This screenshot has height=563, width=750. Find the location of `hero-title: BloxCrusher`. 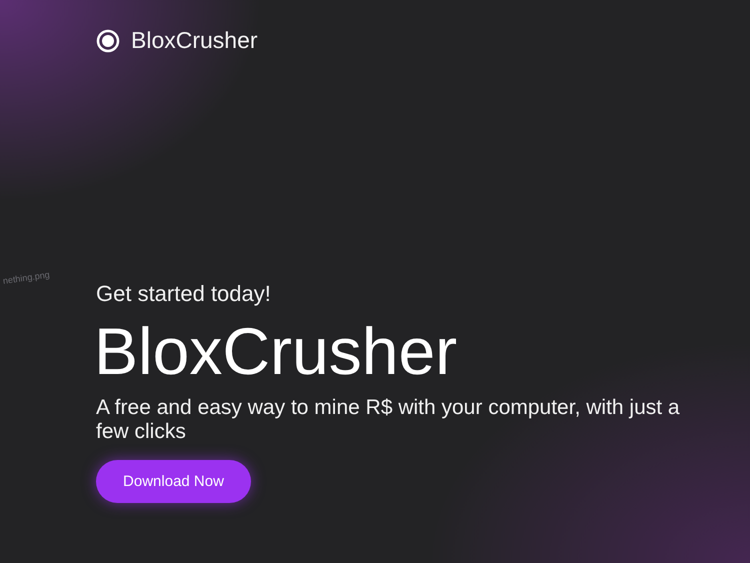

hero-title: BloxCrusher is located at coordinates (276, 351).